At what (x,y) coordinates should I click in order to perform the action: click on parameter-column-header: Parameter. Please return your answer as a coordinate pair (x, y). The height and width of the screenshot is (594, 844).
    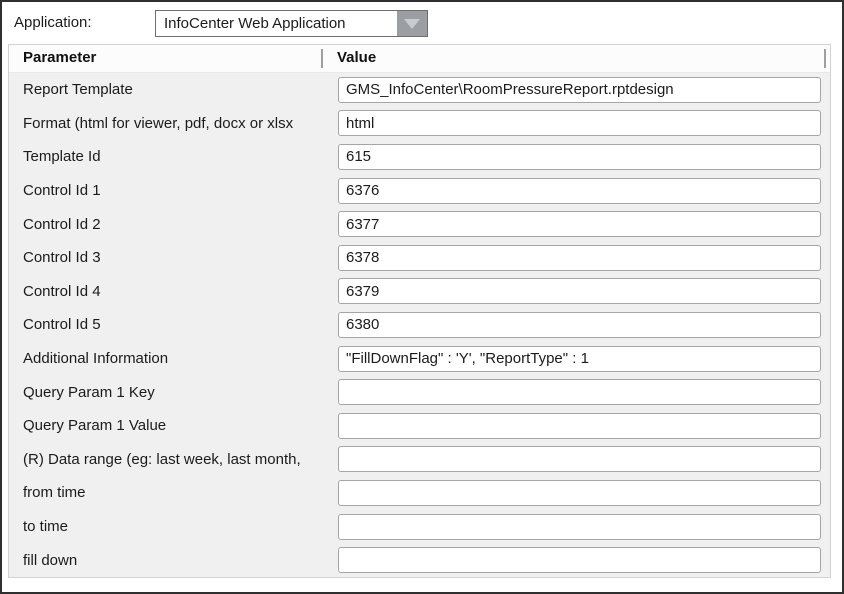
    Looking at the image, I should click on (60, 57).